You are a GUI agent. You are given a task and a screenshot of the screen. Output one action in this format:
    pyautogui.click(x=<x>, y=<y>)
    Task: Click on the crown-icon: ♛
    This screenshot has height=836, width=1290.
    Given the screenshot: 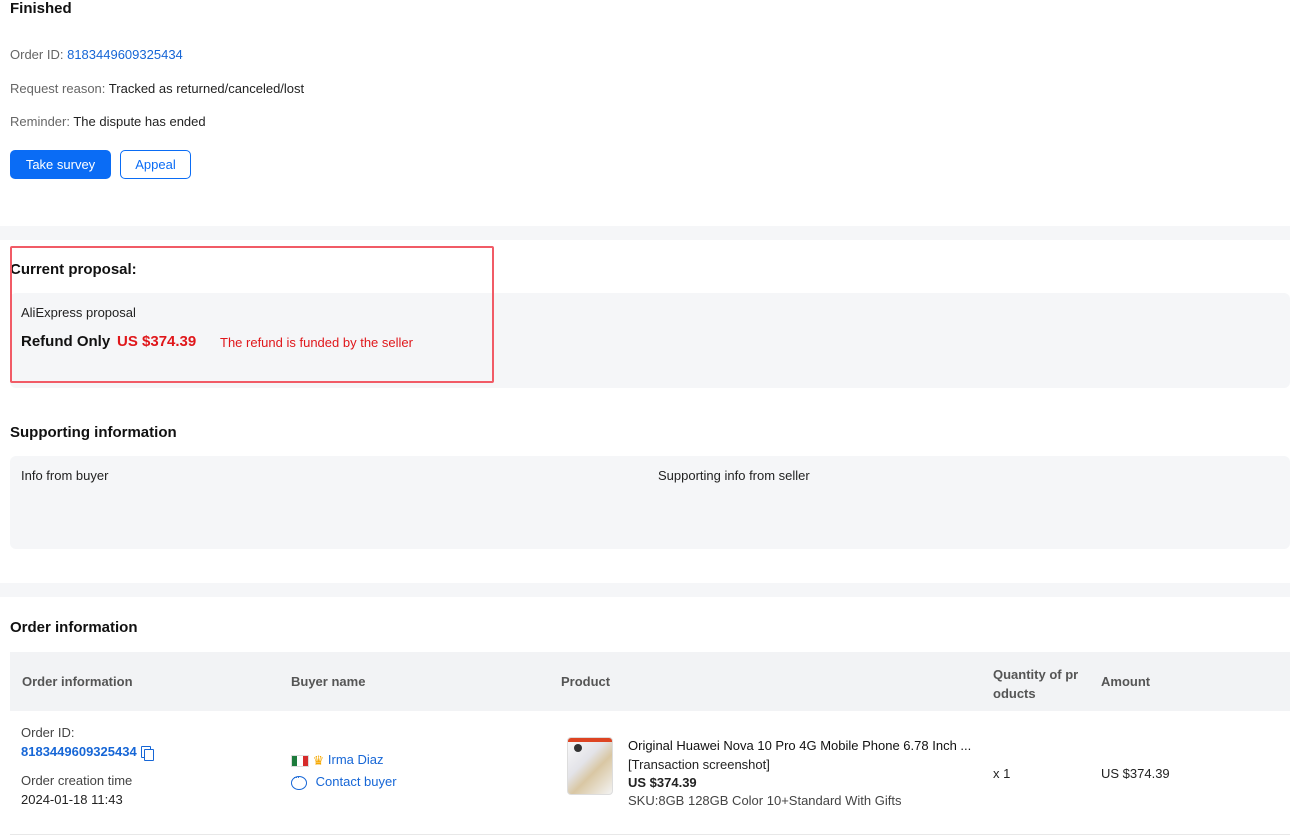 What is the action you would take?
    pyautogui.click(x=318, y=760)
    